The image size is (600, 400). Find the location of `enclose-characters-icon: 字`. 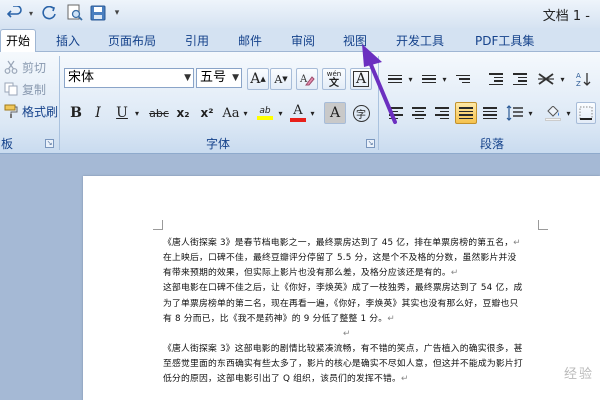

enclose-characters-icon: 字 is located at coordinates (361, 113).